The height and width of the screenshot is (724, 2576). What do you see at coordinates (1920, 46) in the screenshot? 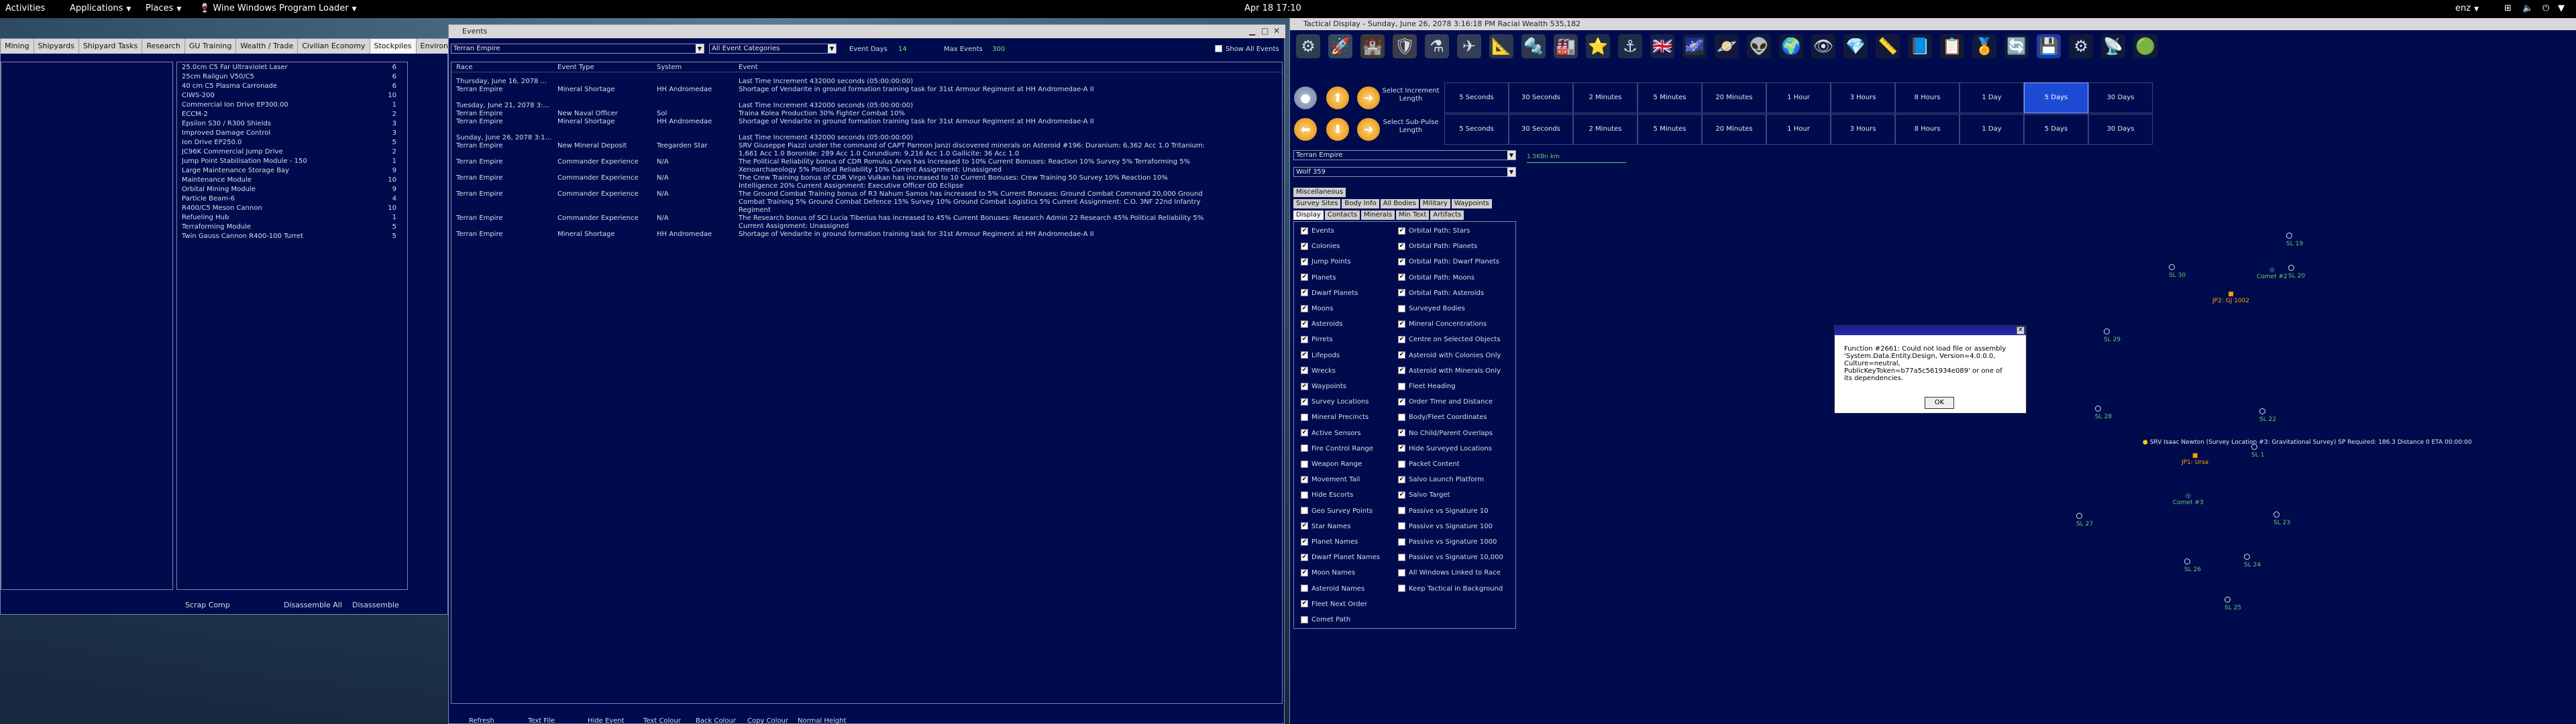
I see `ship-book-icon: 📘` at bounding box center [1920, 46].